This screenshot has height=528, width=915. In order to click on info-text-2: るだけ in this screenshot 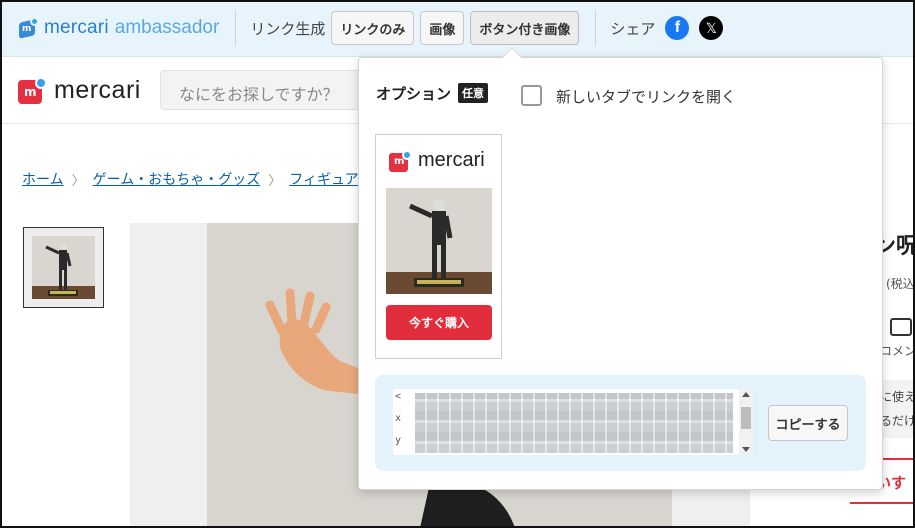, I will do `click(897, 421)`.